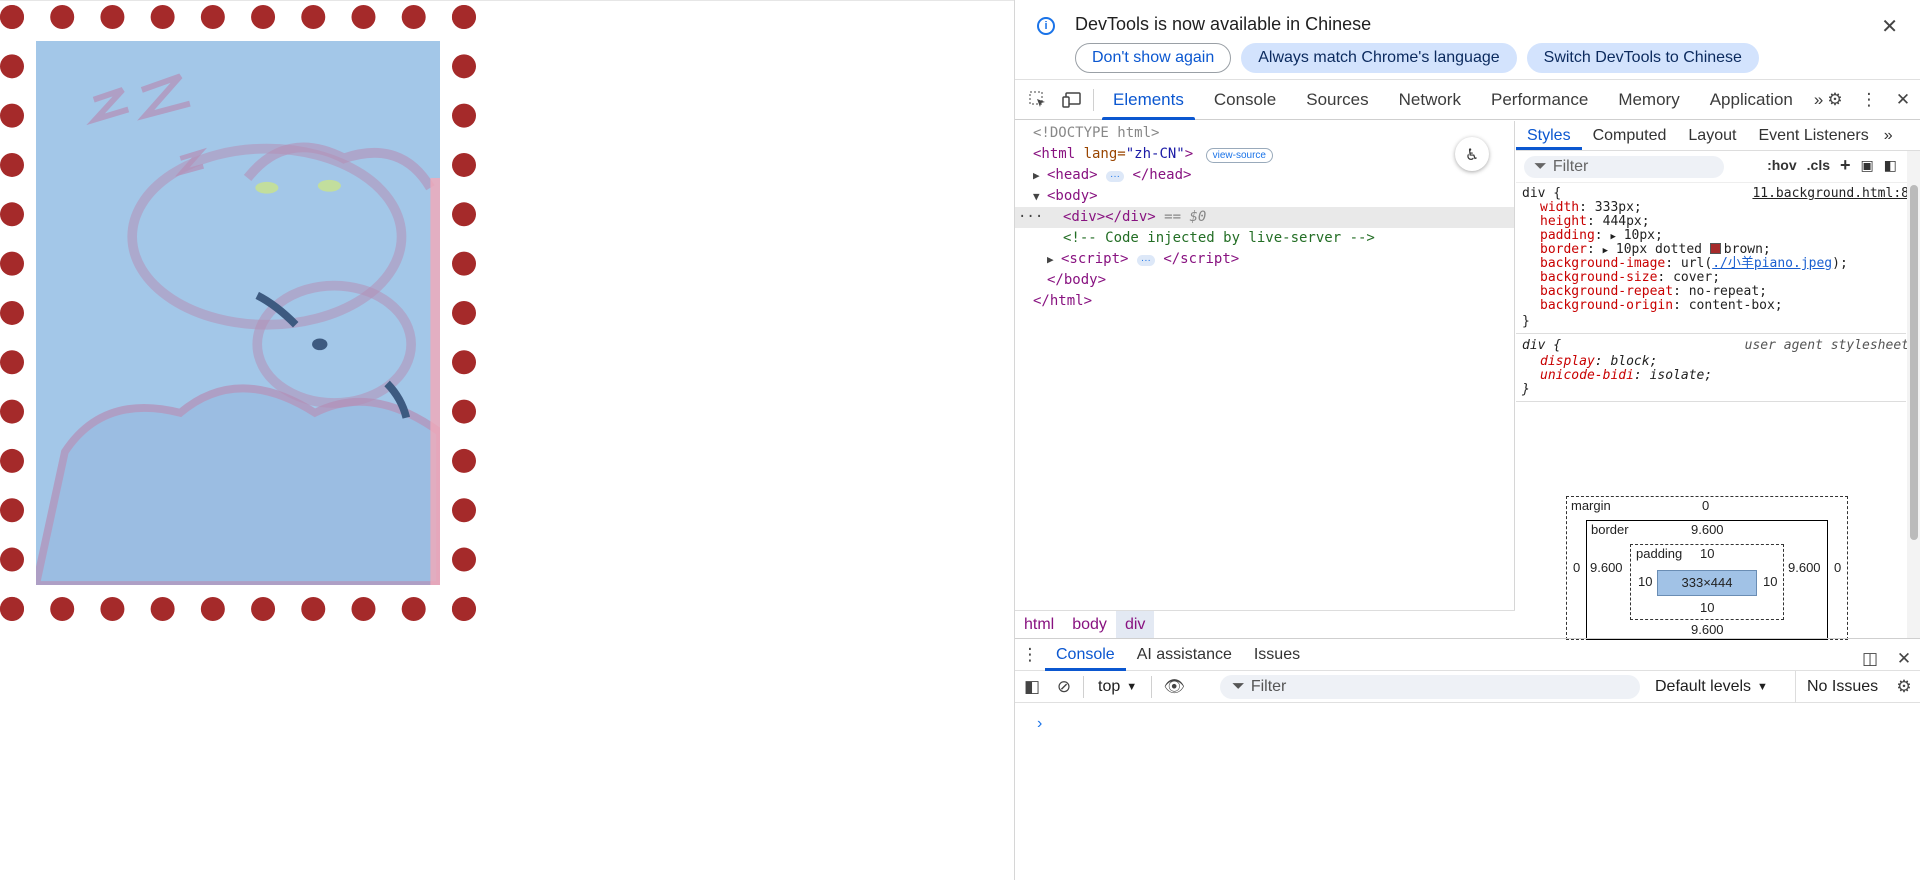 The width and height of the screenshot is (1920, 880). I want to click on filter-icon: ⏷, so click(1238, 686).